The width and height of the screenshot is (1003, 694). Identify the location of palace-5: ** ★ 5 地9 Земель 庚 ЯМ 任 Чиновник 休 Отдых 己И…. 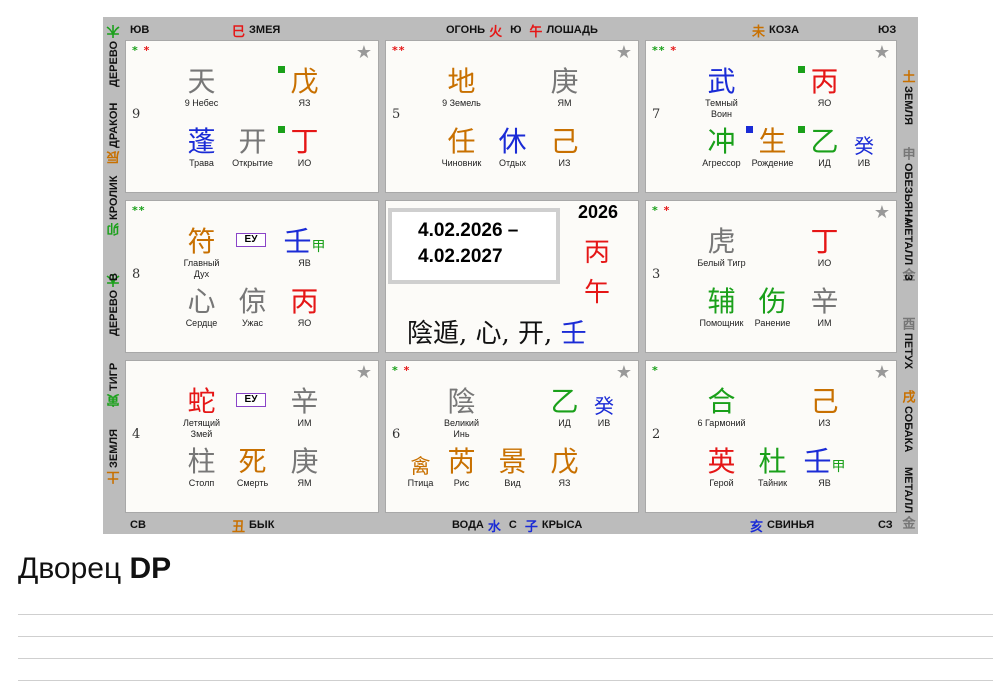
(512, 116).